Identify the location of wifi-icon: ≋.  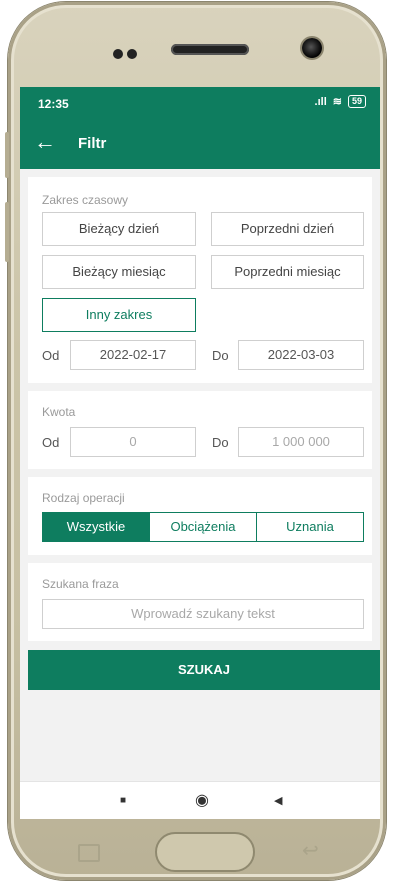
(337, 102).